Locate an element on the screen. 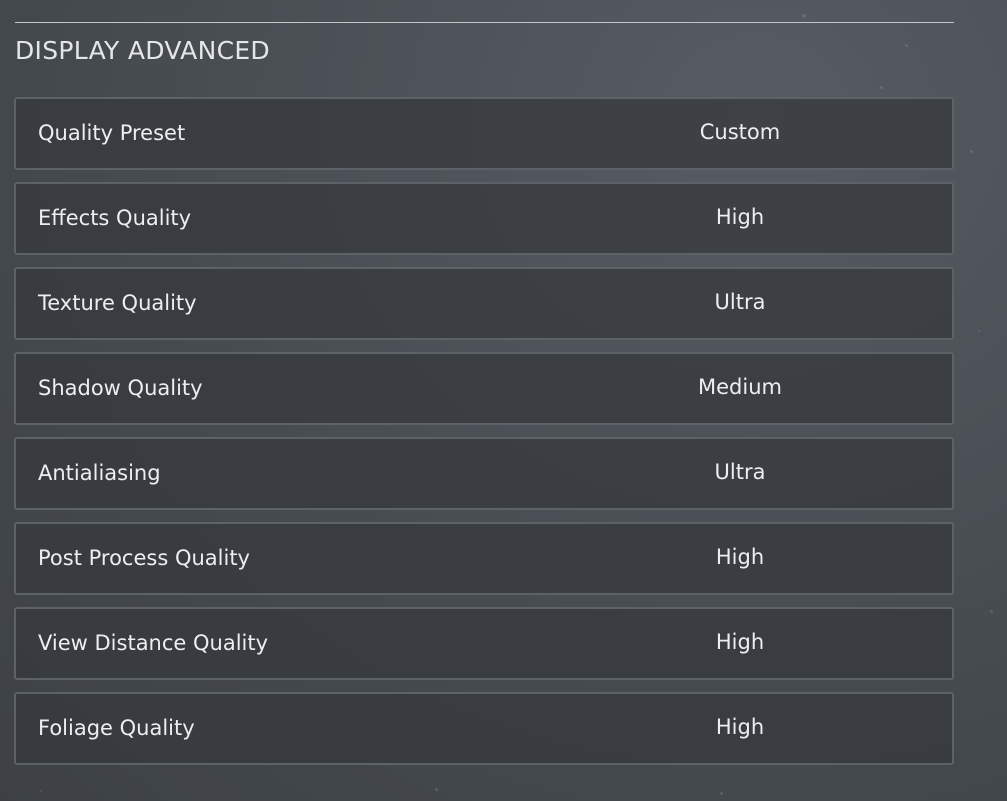 This screenshot has width=1007, height=801. section-divider is located at coordinates (484, 22).